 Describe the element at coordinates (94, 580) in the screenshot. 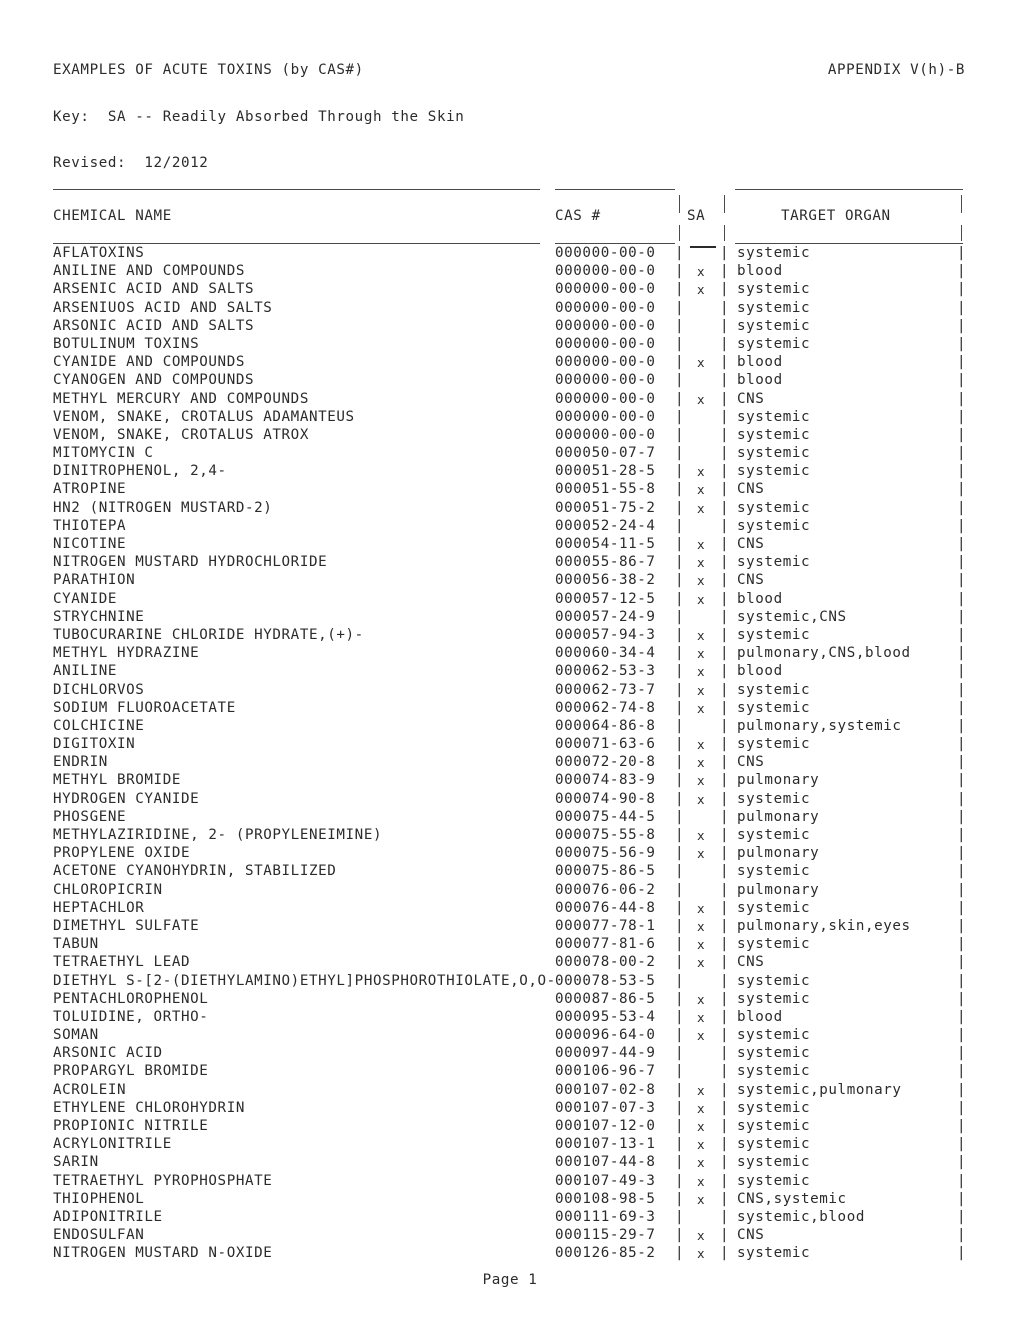

I see `cell-chemical-name: PARATHION` at that location.